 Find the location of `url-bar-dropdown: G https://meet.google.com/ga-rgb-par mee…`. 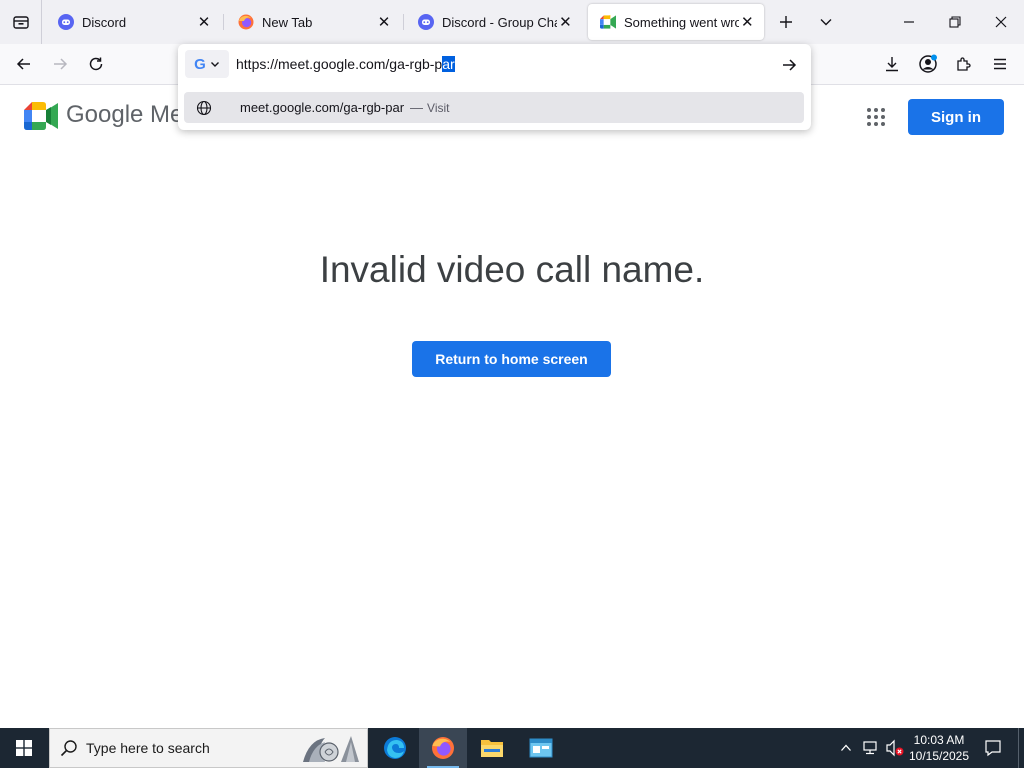

url-bar-dropdown: G https://meet.google.com/ga-rgb-par mee… is located at coordinates (494, 87).